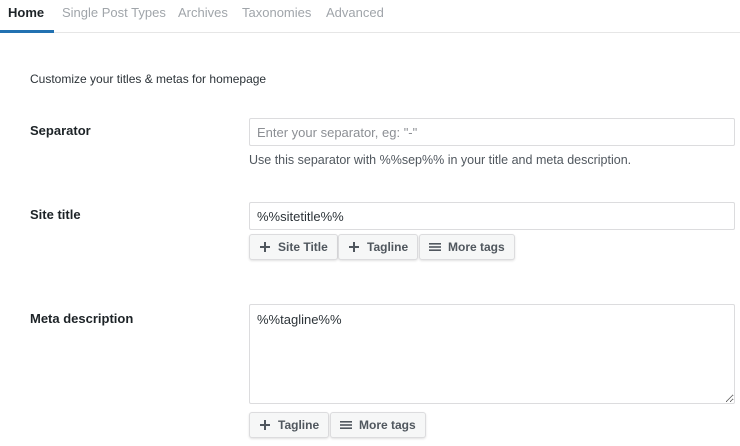 The image size is (740, 446). I want to click on site-title-label: Site title, so click(55, 214).